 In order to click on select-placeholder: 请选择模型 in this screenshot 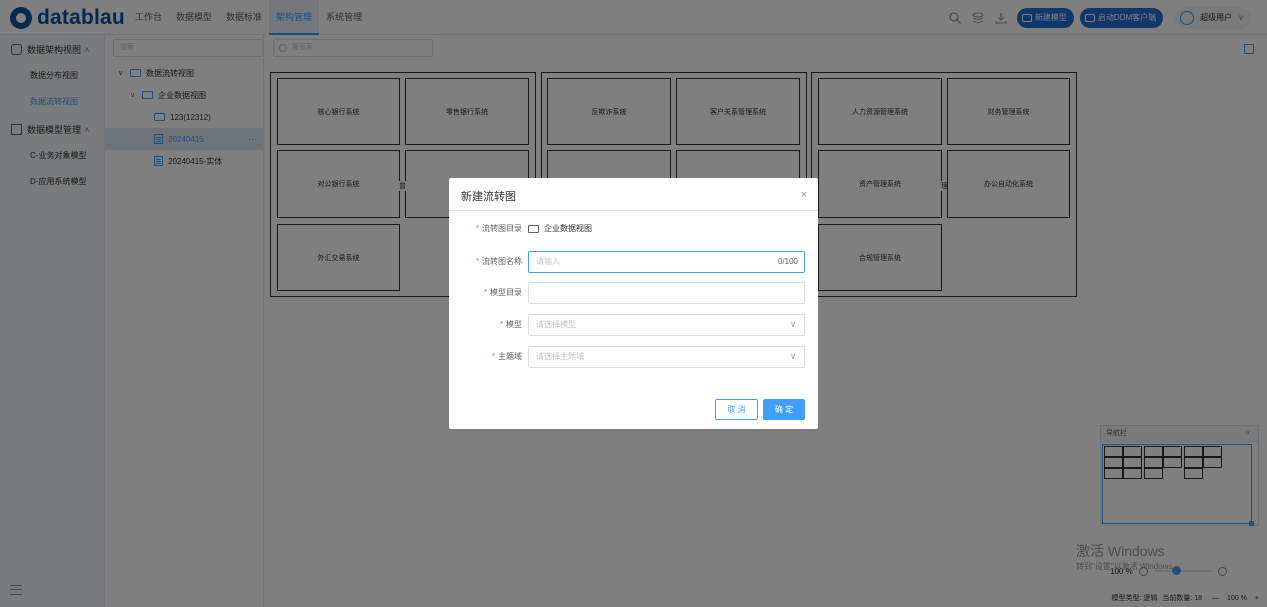, I will do `click(556, 324)`.